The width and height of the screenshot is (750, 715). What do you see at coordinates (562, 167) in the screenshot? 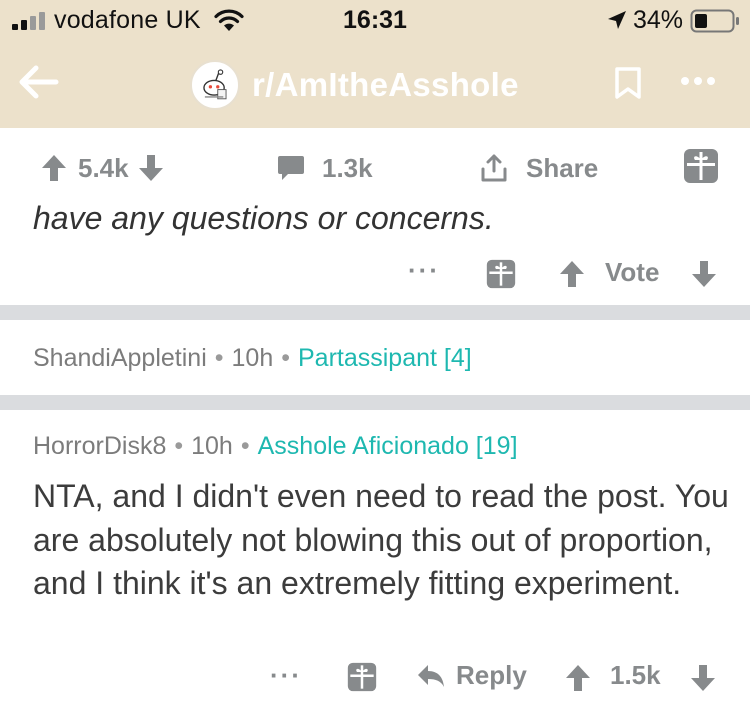
I see `share-label: Share` at bounding box center [562, 167].